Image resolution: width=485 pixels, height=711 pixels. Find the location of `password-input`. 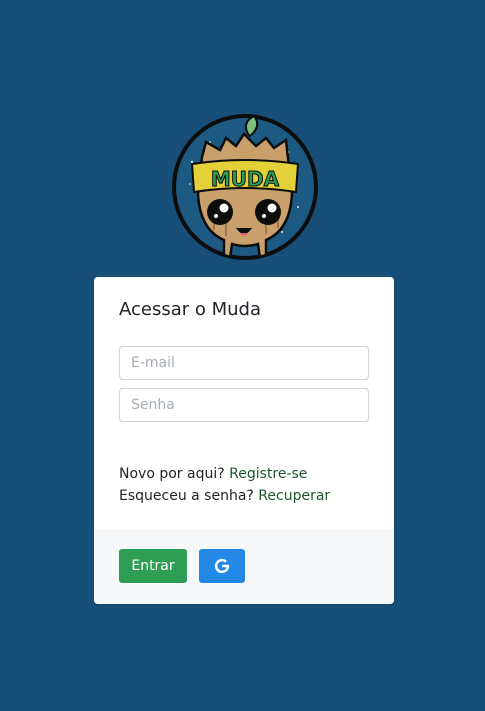

password-input is located at coordinates (244, 405).